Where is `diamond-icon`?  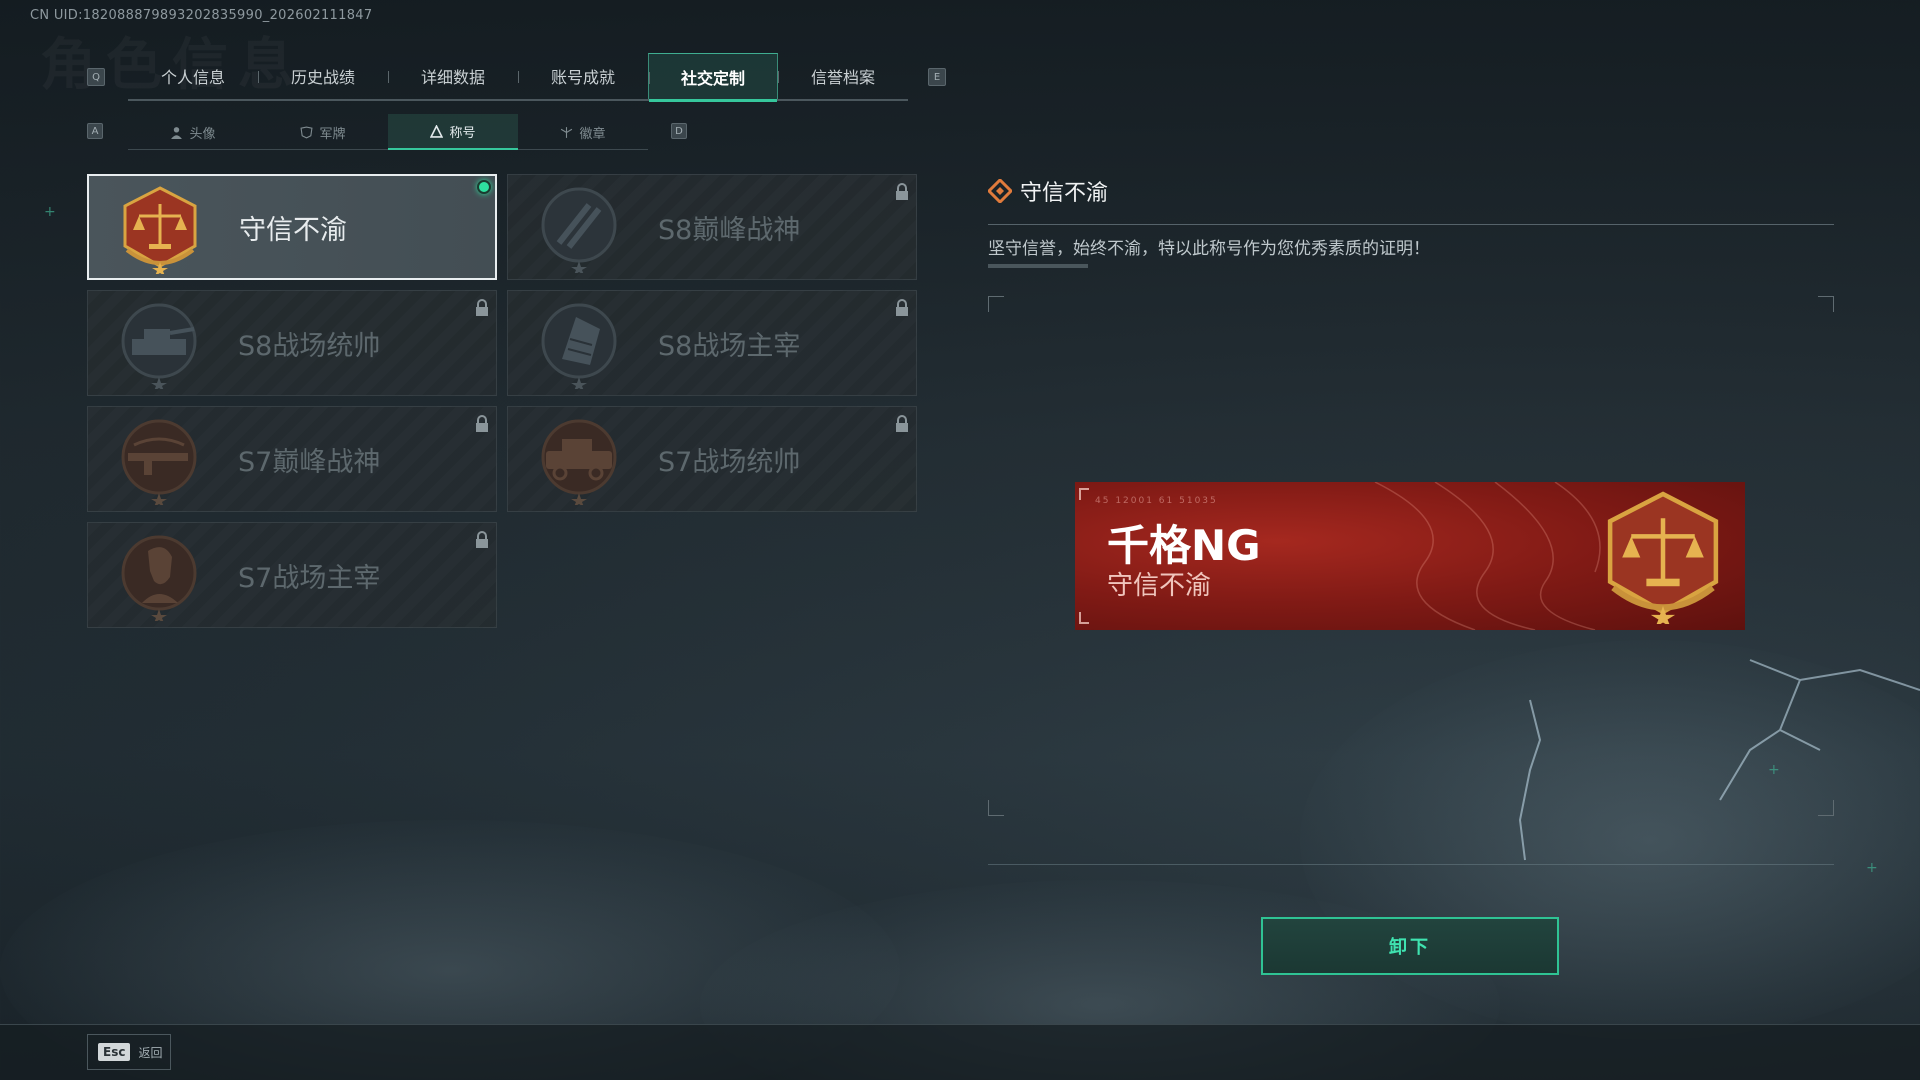 diamond-icon is located at coordinates (1000, 191).